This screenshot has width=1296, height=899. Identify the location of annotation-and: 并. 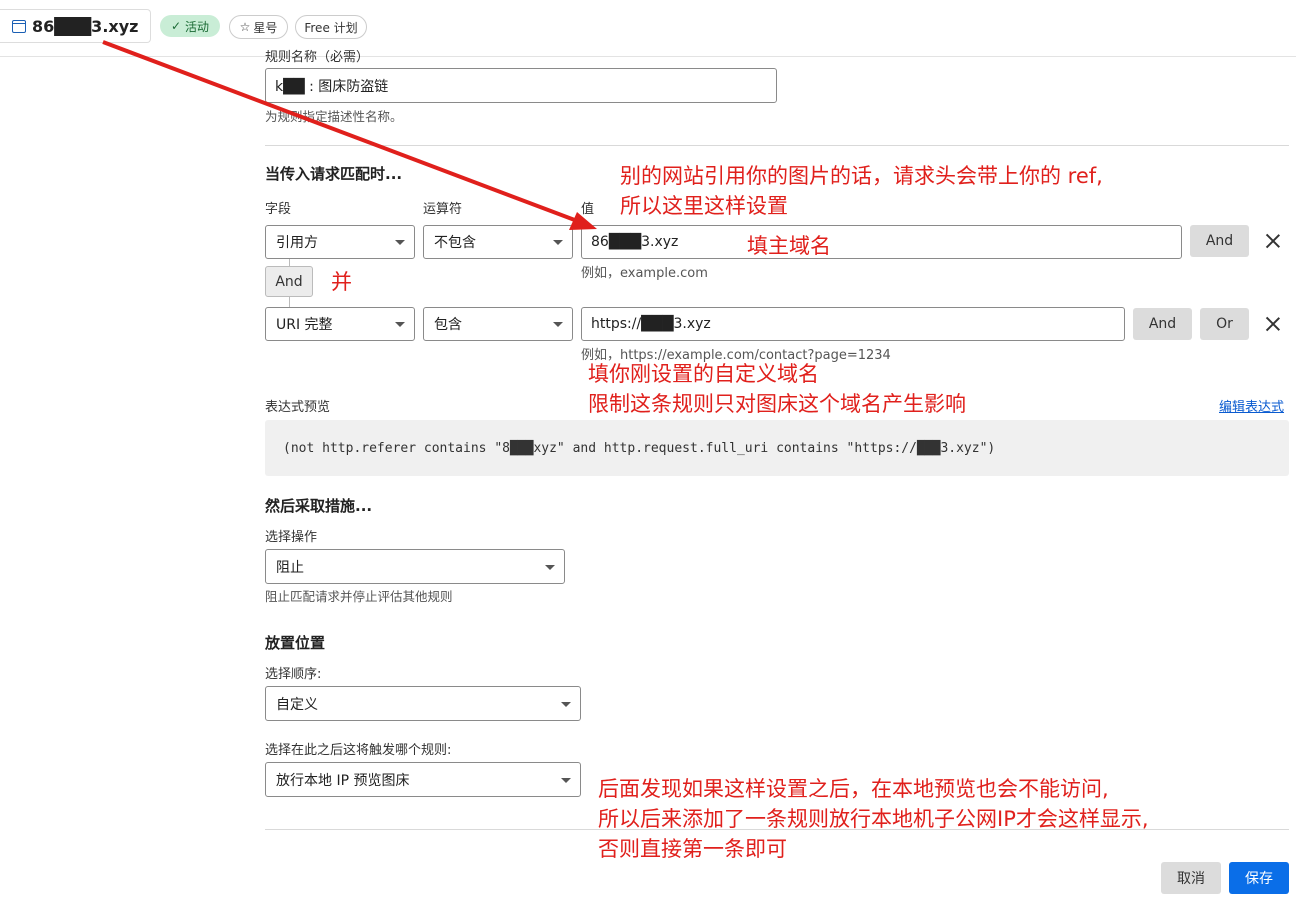
(341, 282).